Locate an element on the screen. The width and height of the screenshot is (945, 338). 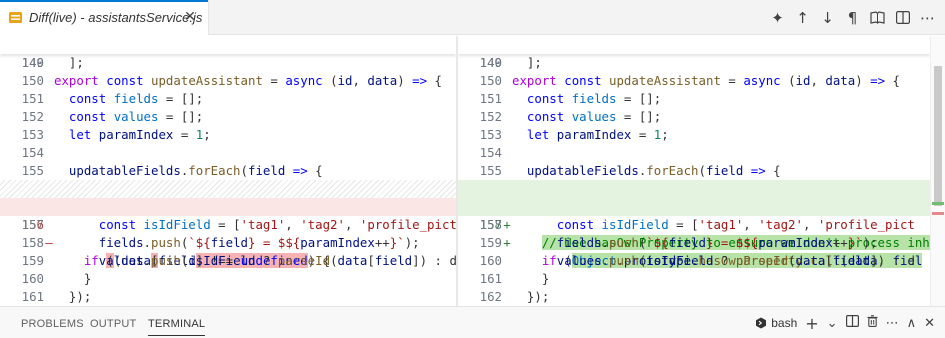
editor-actions: ✦ ↑ ↓ ¶ ⋯ is located at coordinates (852, 17).